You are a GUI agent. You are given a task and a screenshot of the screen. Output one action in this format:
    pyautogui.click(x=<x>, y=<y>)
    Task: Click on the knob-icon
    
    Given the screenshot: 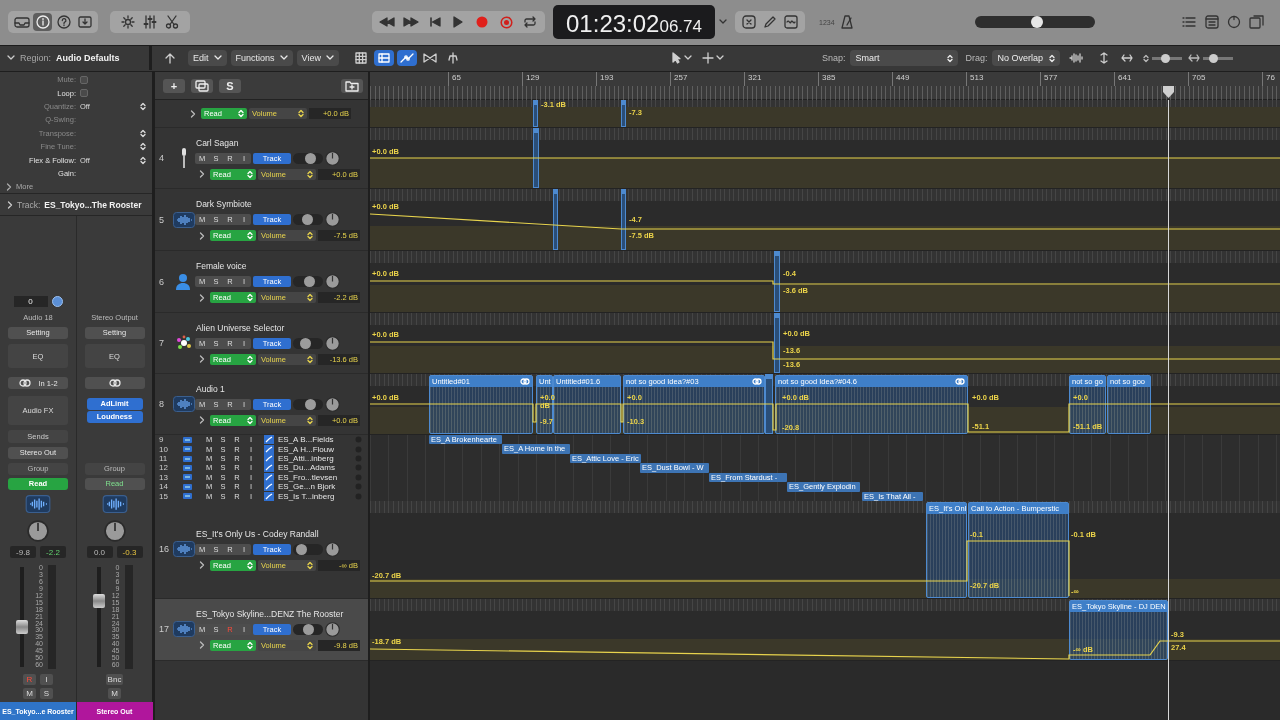 What is the action you would take?
    pyautogui.click(x=57, y=302)
    